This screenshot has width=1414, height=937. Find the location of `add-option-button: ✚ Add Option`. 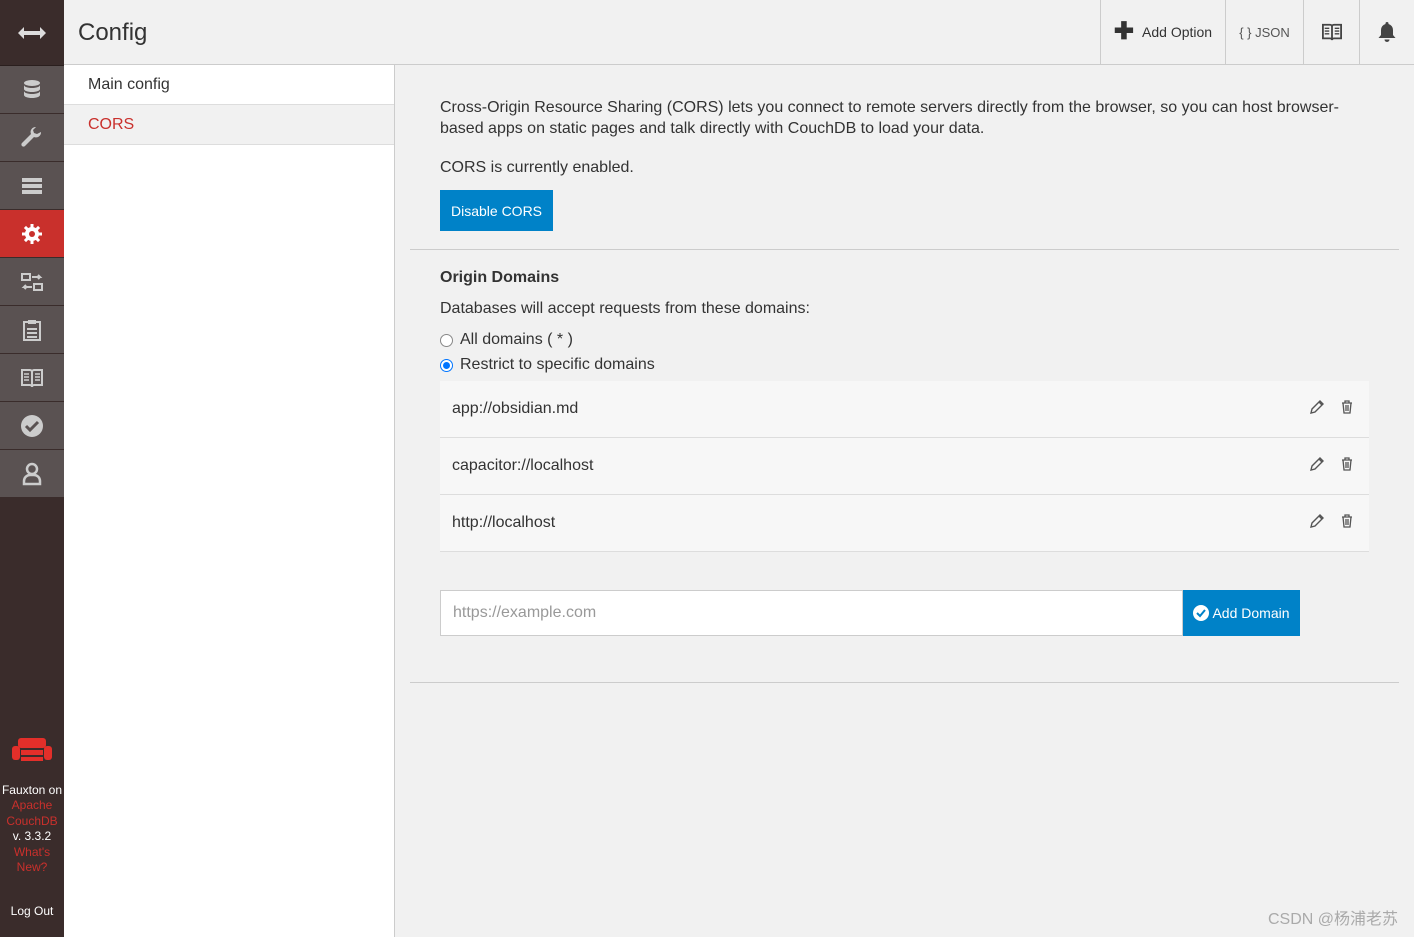

add-option-button: ✚ Add Option is located at coordinates (1162, 32).